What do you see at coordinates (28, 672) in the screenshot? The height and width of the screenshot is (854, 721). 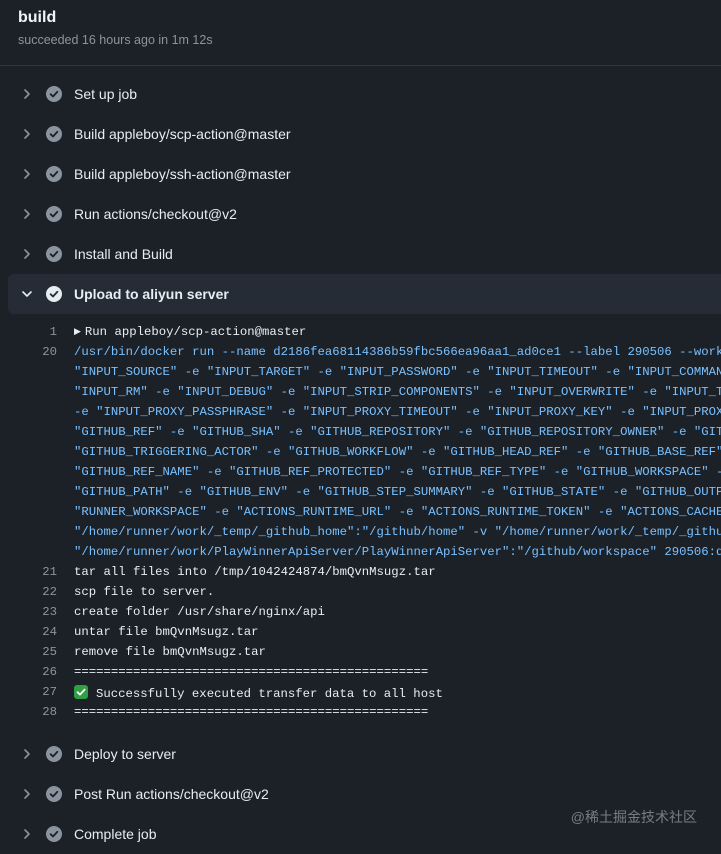 I see `line-number: 26` at bounding box center [28, 672].